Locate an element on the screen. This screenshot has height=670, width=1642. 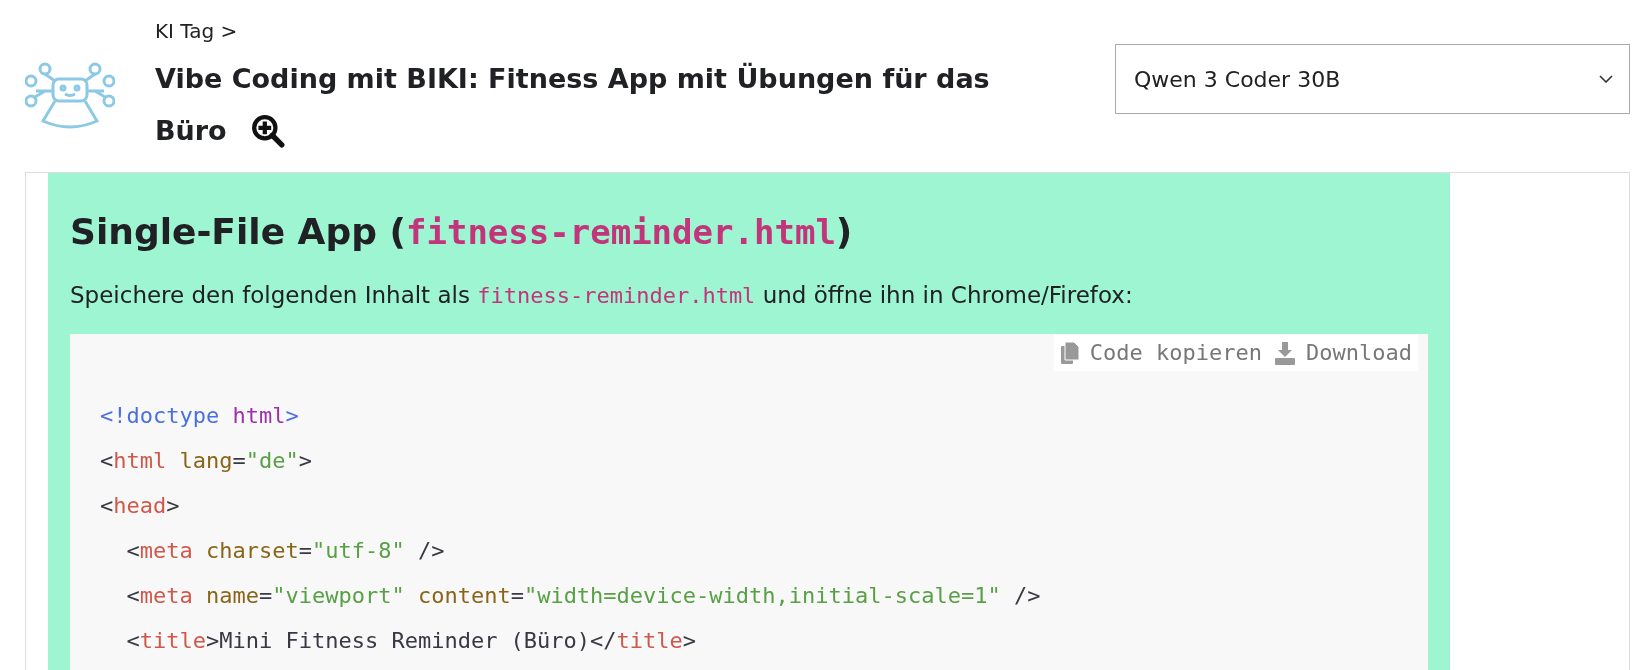
code-line: <meta name="viewport" content="width=device-width,initial-scale=1" /> is located at coordinates (583, 596).